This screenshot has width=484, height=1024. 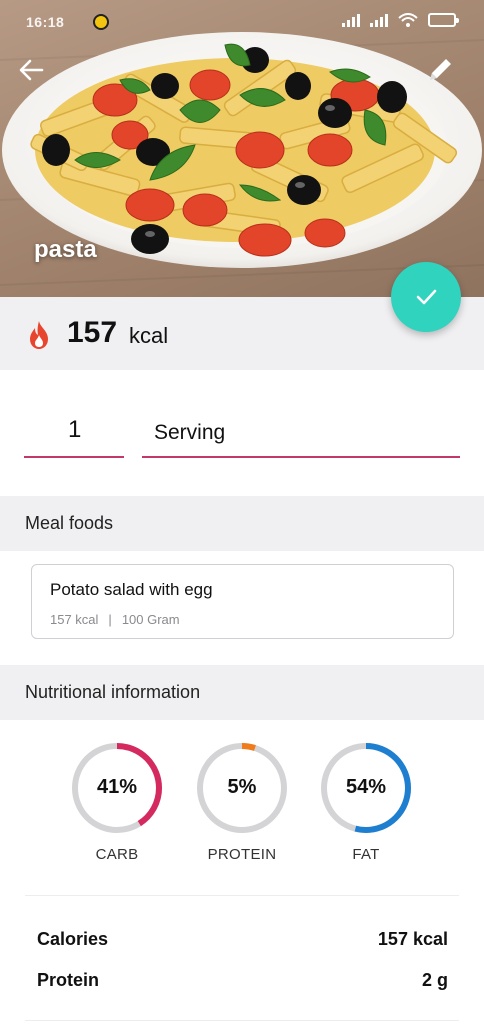 What do you see at coordinates (101, 22) in the screenshot?
I see `notification-app-icon` at bounding box center [101, 22].